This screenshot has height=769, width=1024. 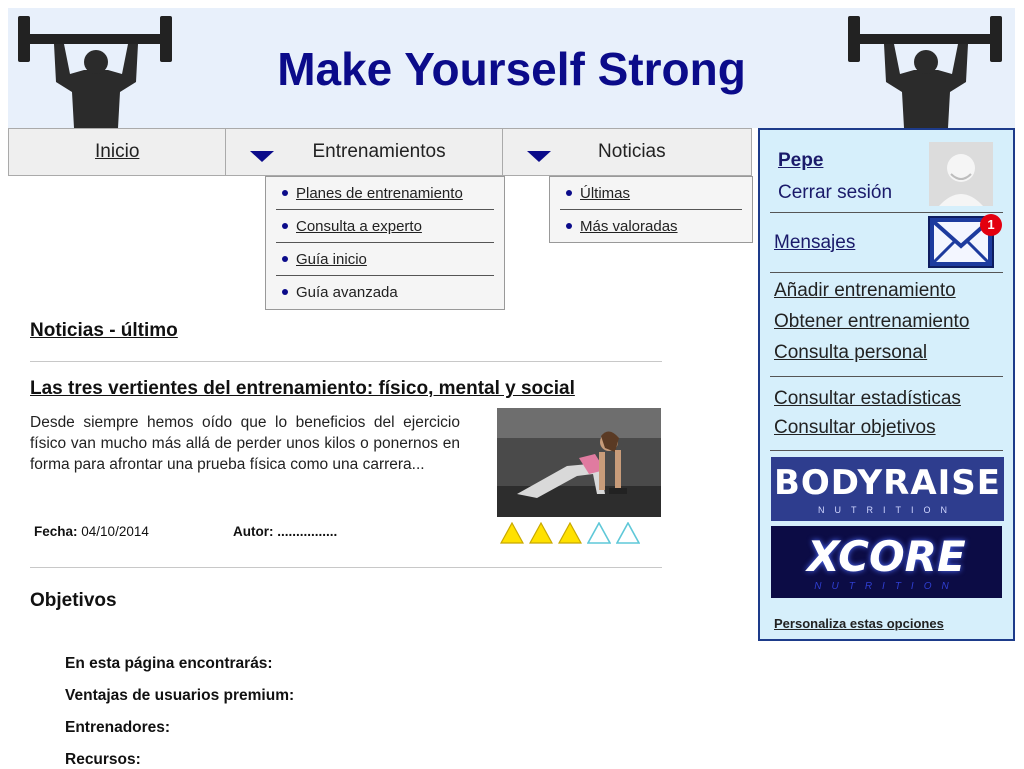 What do you see at coordinates (871, 322) in the screenshot?
I see `get-training-link: Obtener entrenamiento` at bounding box center [871, 322].